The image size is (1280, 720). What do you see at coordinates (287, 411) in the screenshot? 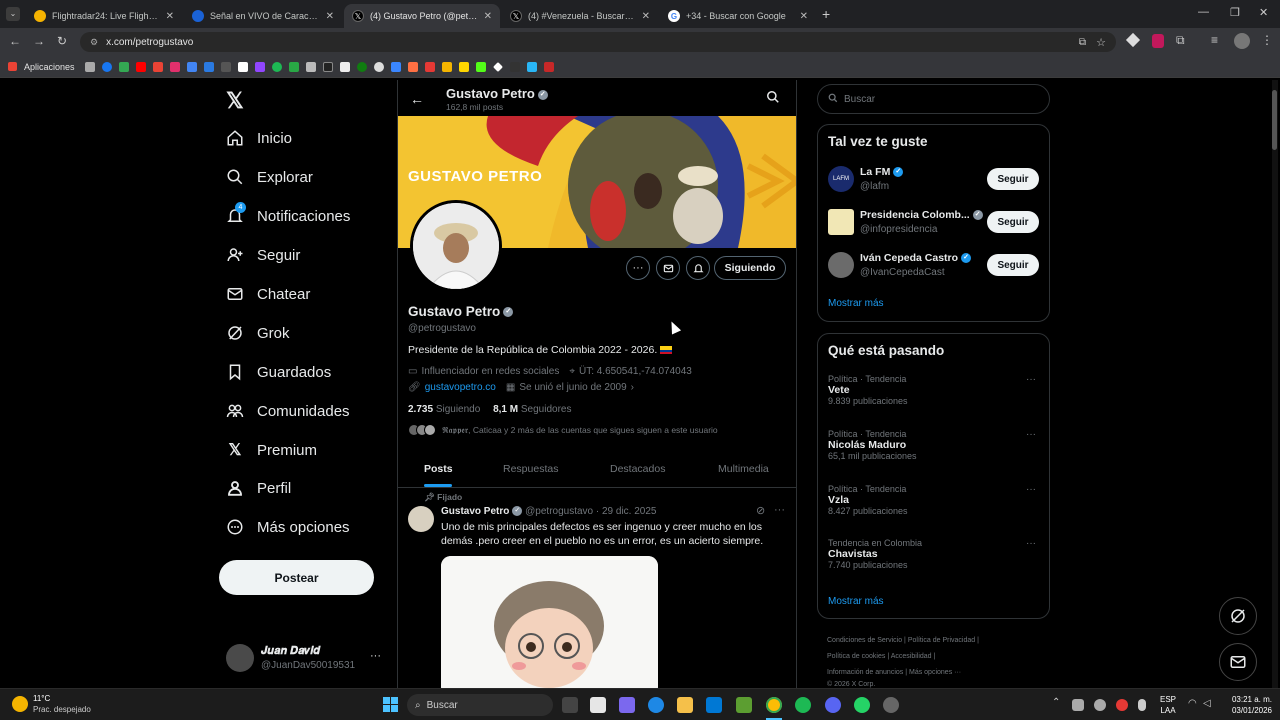
I see `nav-comunidades: Comunidades` at bounding box center [287, 411].